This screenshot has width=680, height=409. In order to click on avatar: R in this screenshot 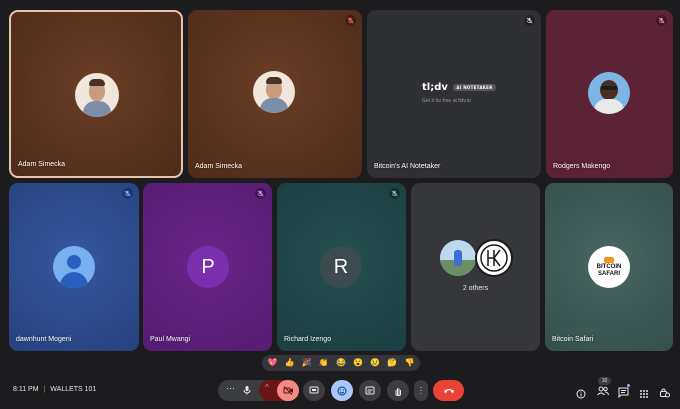, I will do `click(341, 267)`.